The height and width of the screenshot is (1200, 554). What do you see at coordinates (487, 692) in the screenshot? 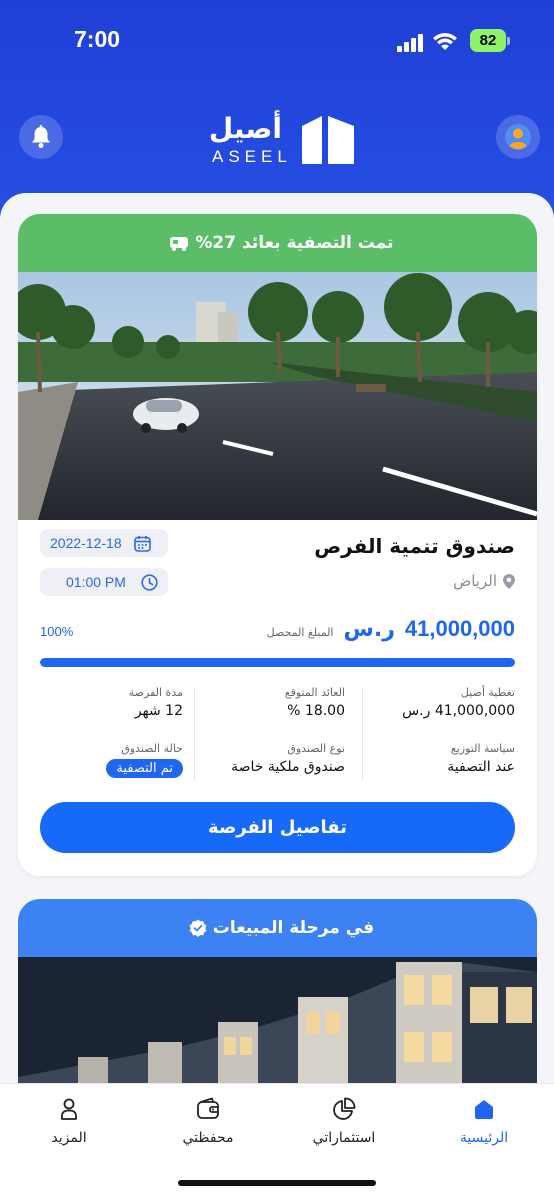
I see `coverage-label: تغطية أصيل` at bounding box center [487, 692].